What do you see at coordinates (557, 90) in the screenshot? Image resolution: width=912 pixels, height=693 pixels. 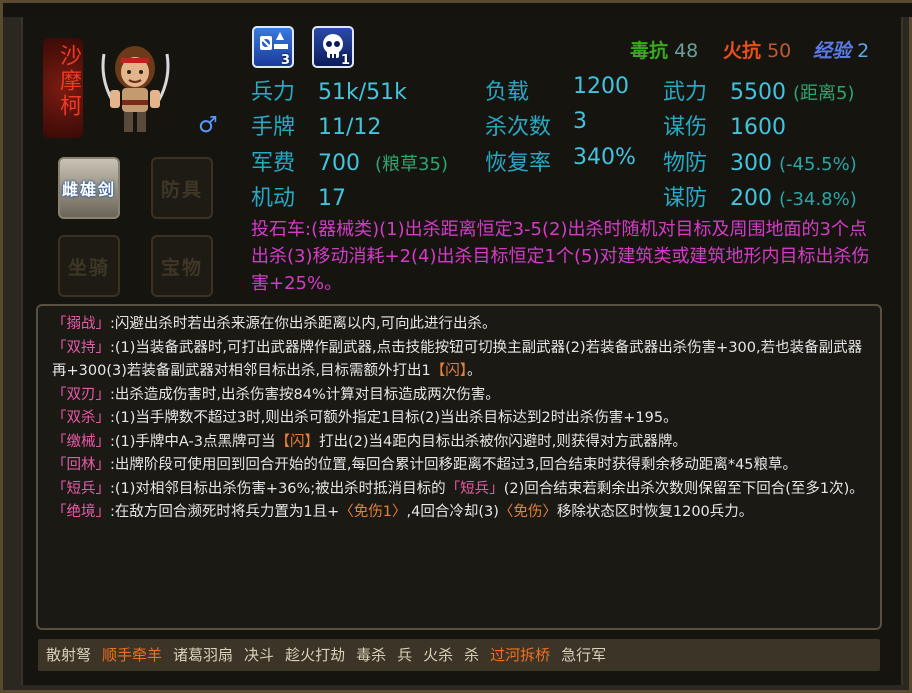 I see `load-stat: 负载 1200` at bounding box center [557, 90].